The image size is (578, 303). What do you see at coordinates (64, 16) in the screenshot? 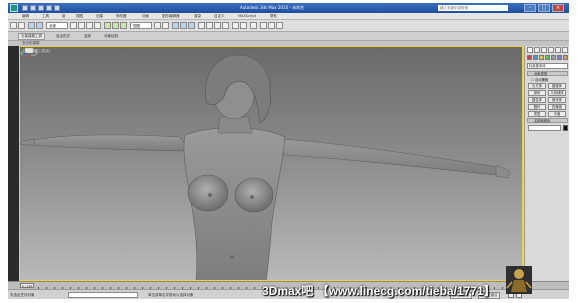
I see `menu-item-group: 组` at bounding box center [64, 16].